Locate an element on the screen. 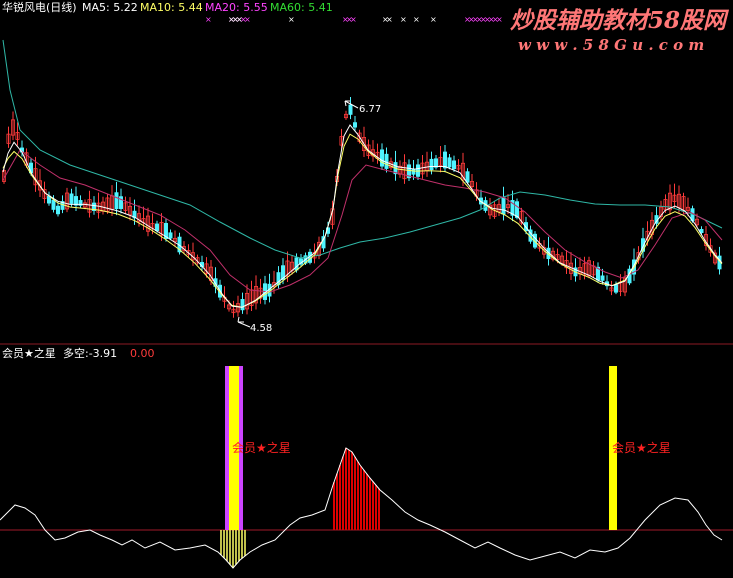 The image size is (733, 578). signal-label-1: 会员★之星 is located at coordinates (261, 448).